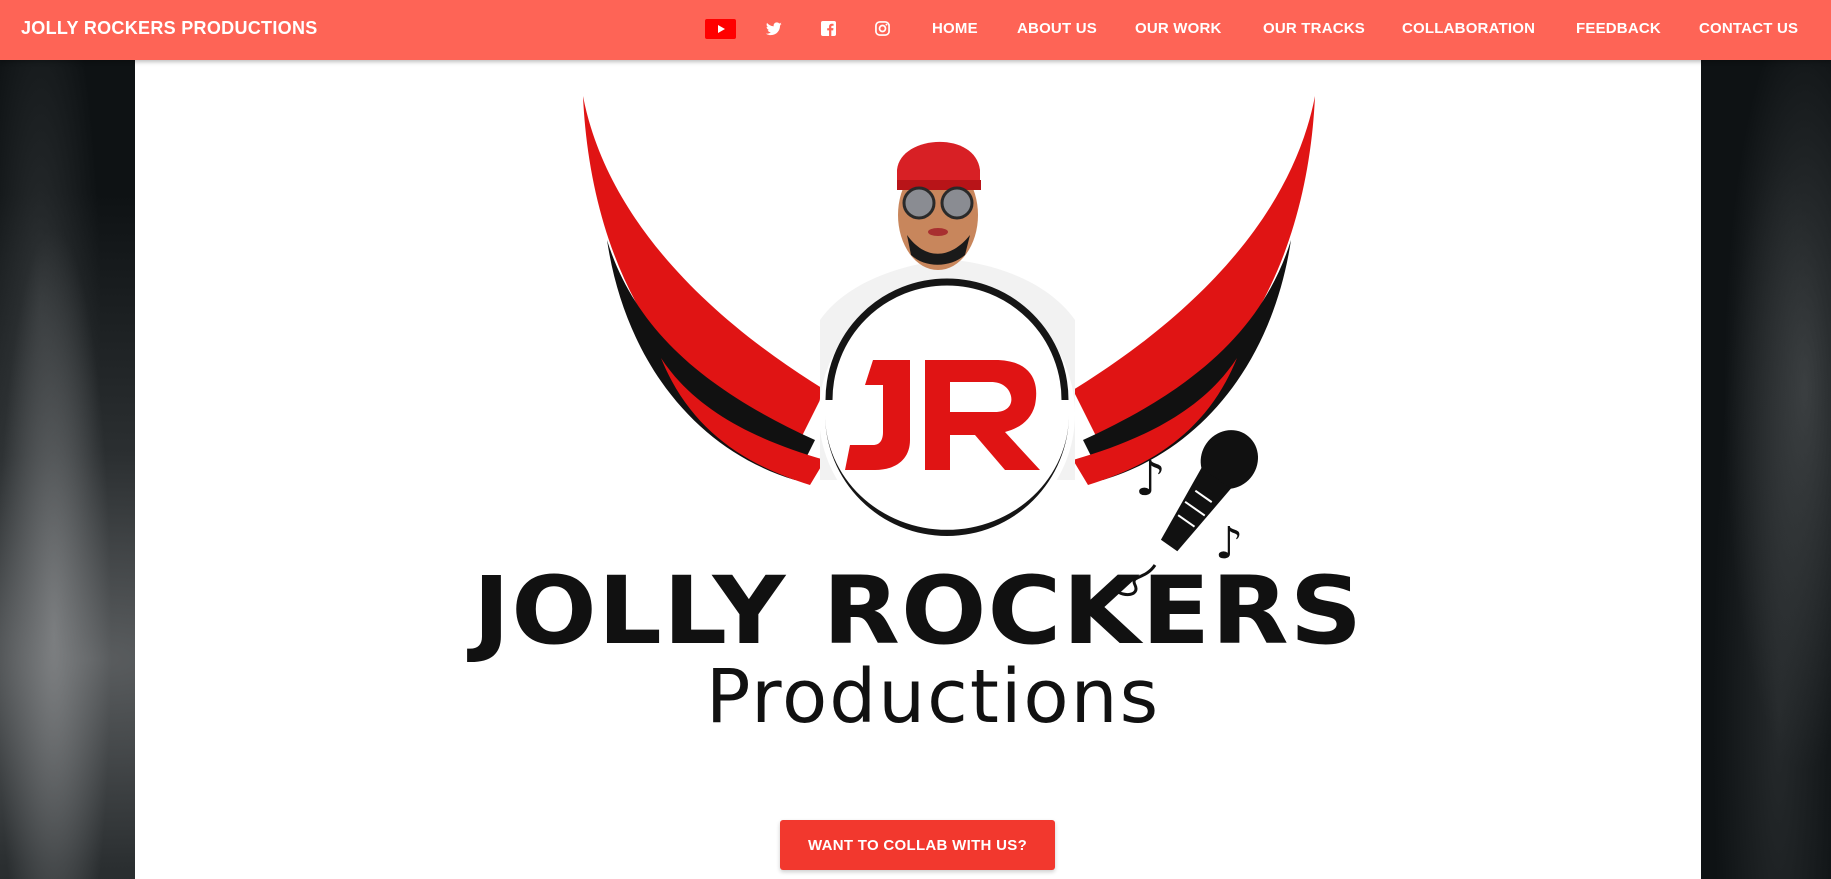 This screenshot has width=1831, height=879. What do you see at coordinates (1618, 28) in the screenshot?
I see `nav-feedback: FEEDBACK` at bounding box center [1618, 28].